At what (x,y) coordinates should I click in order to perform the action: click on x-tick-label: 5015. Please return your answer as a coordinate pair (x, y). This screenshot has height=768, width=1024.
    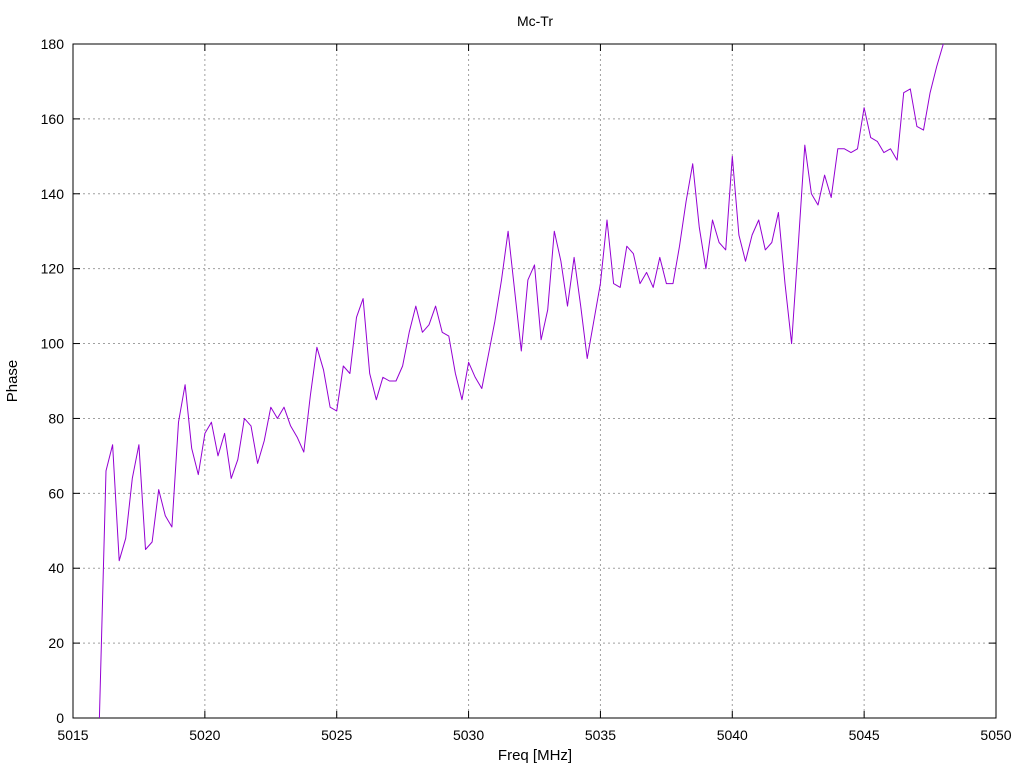
    Looking at the image, I should click on (72, 735).